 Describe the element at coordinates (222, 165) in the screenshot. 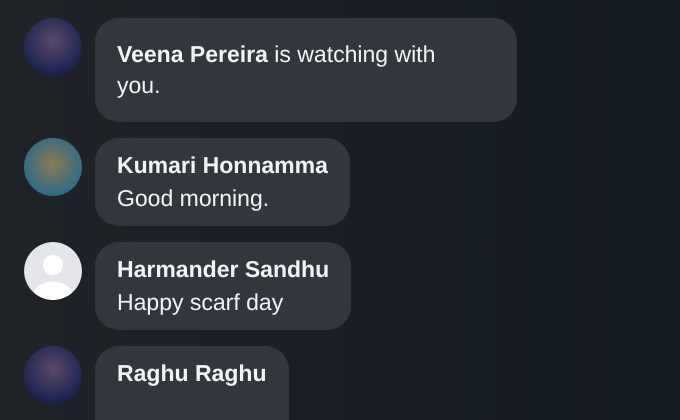

I see `author-name: Kumari Honnamma` at that location.